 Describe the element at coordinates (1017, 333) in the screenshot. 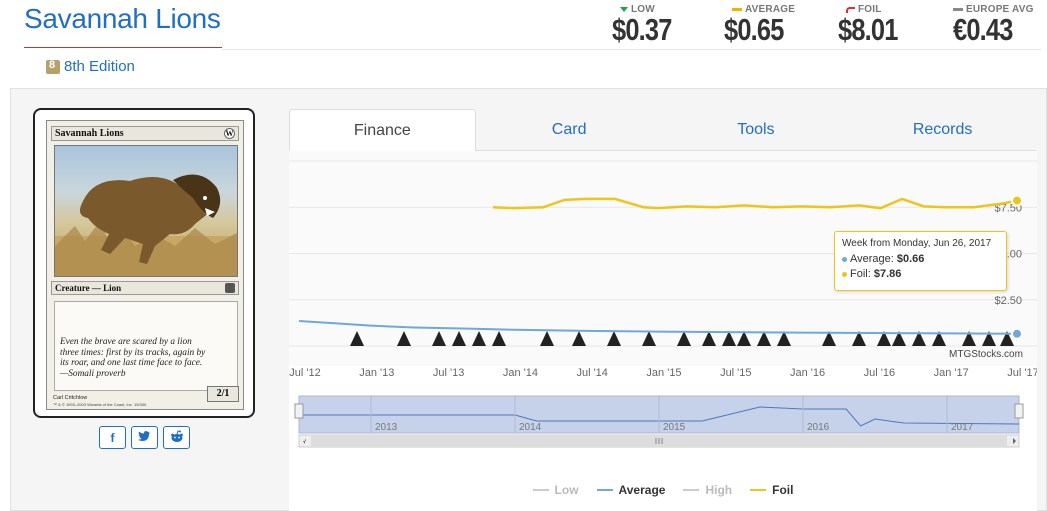

I see `series-point-average` at that location.